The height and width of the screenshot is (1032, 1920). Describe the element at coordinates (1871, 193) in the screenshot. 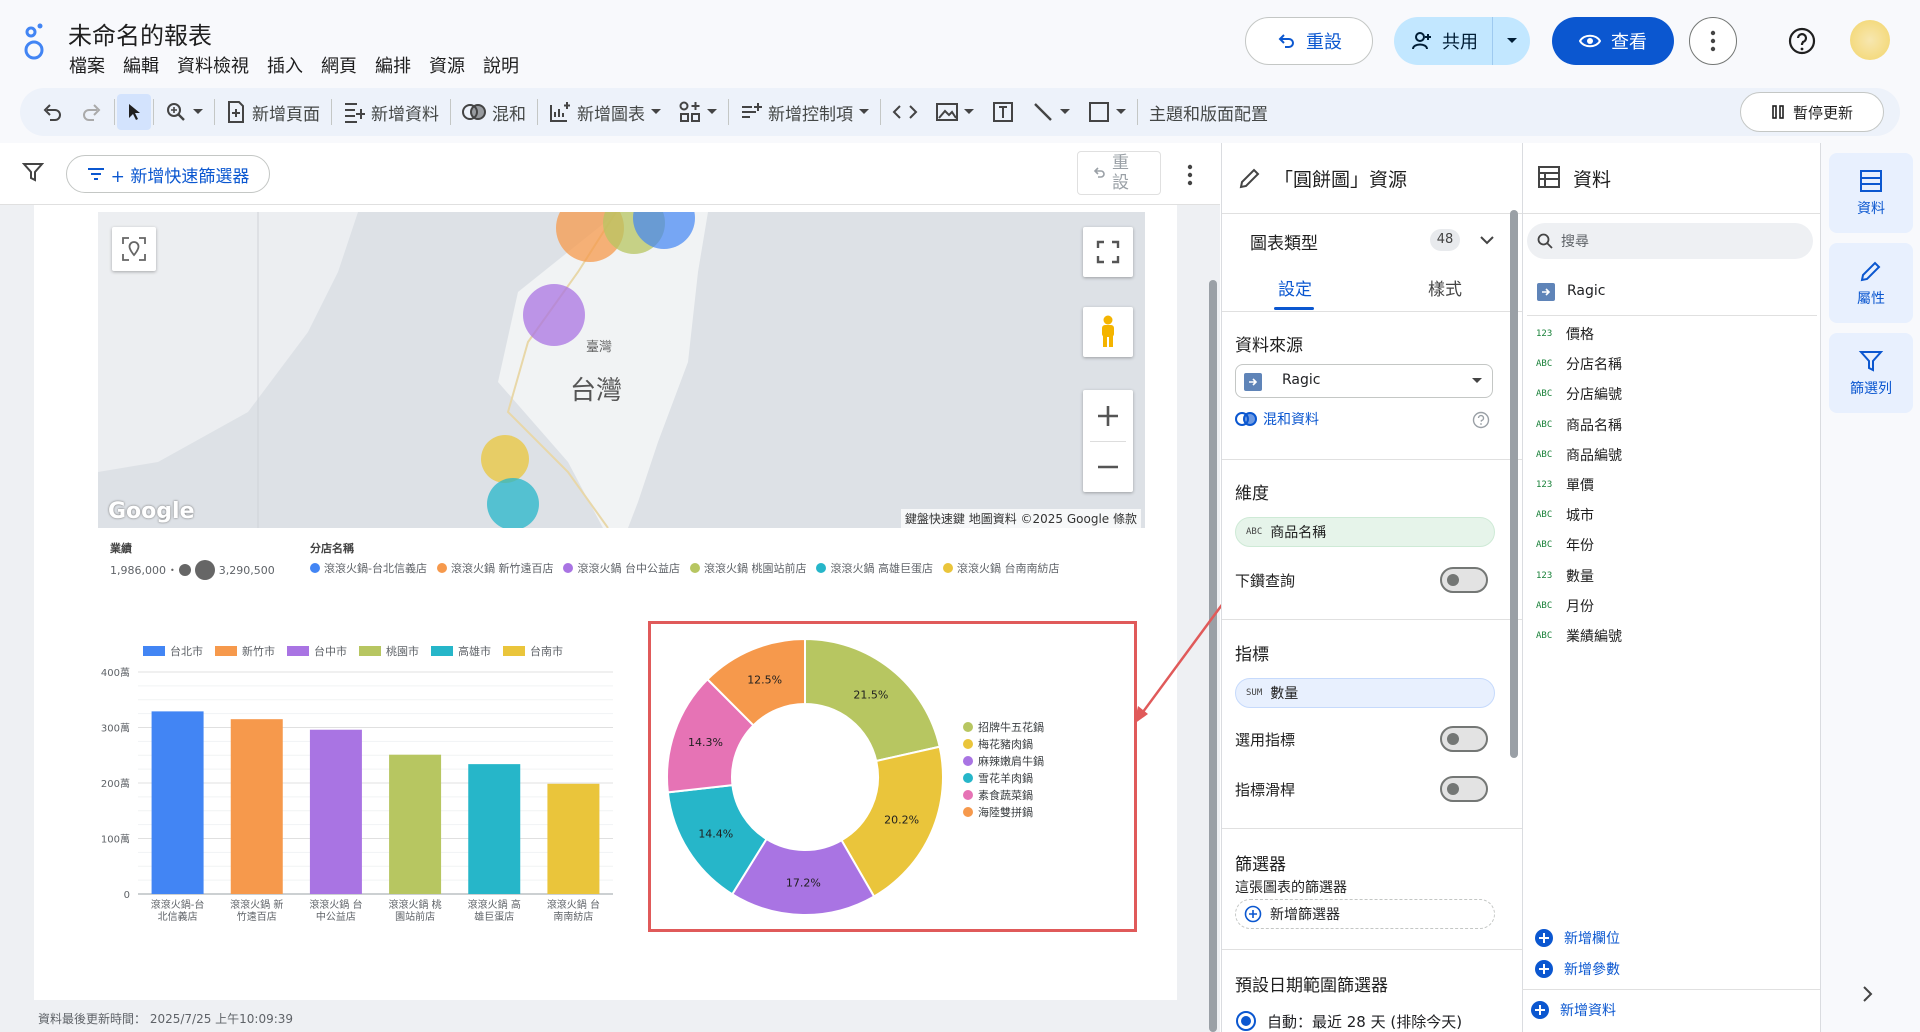

I see `rail-data-button: 資料` at that location.